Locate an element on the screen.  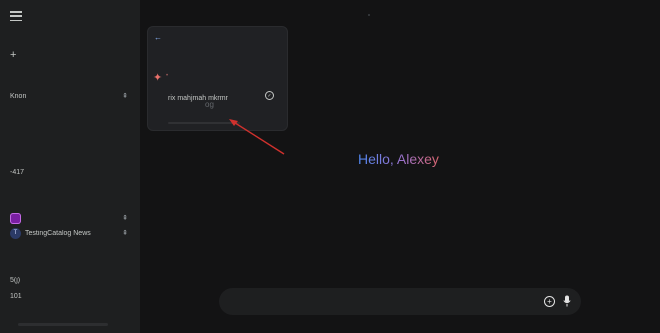
sparkle-icon: ✦ is located at coordinates (158, 78).